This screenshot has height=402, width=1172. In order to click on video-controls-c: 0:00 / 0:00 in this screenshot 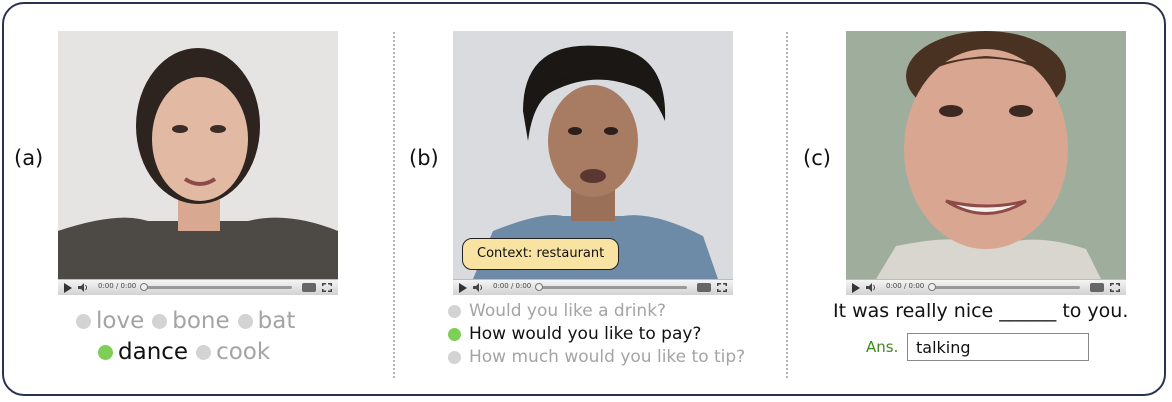, I will do `click(986, 287)`.